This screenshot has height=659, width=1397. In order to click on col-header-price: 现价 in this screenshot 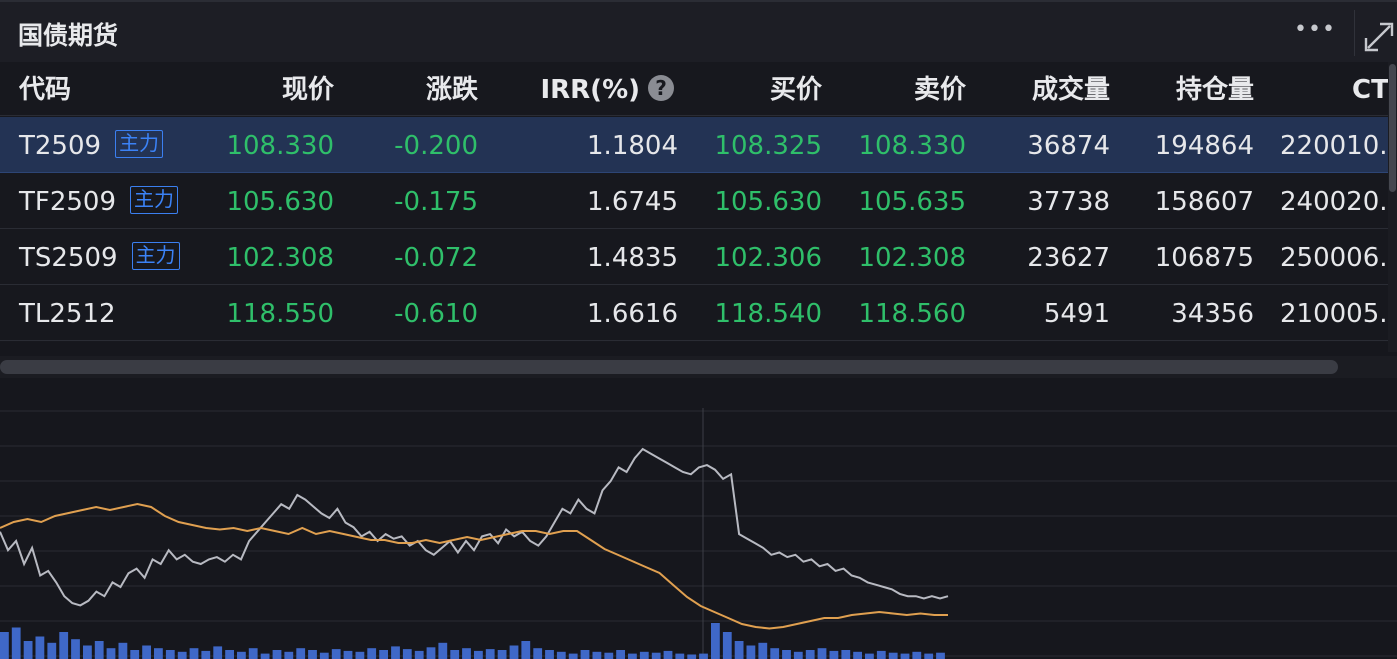, I will do `click(308, 89)`.